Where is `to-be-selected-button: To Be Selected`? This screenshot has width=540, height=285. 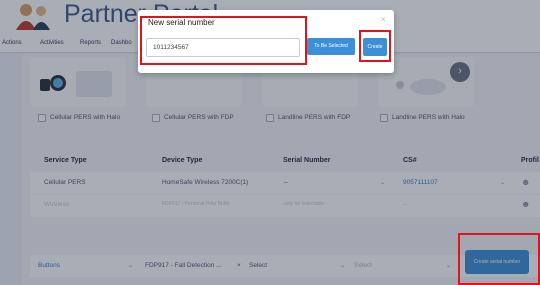 to-be-selected-button: To Be Selected is located at coordinates (331, 46).